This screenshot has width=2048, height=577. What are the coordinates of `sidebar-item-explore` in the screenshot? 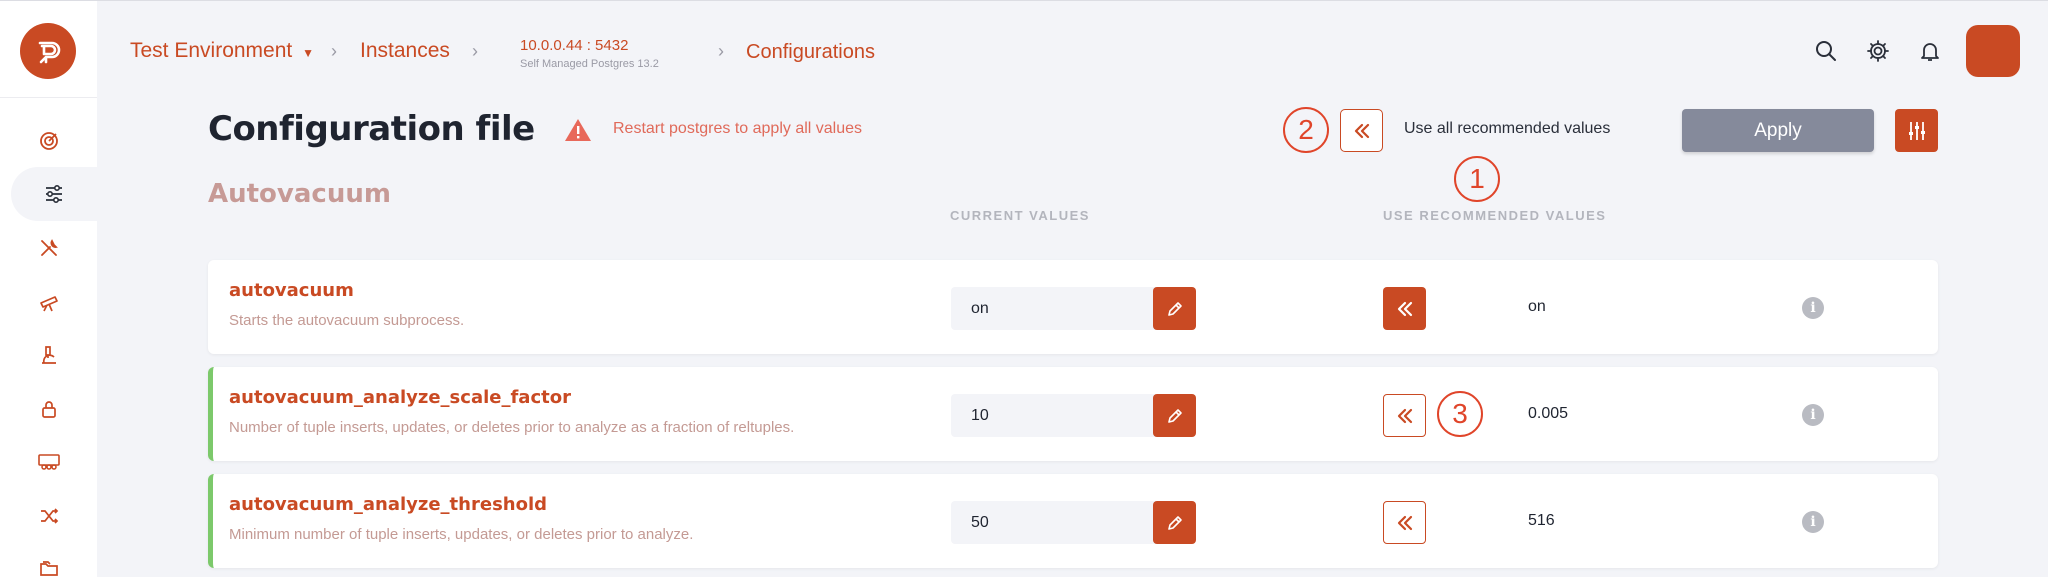 It's located at (48, 302).